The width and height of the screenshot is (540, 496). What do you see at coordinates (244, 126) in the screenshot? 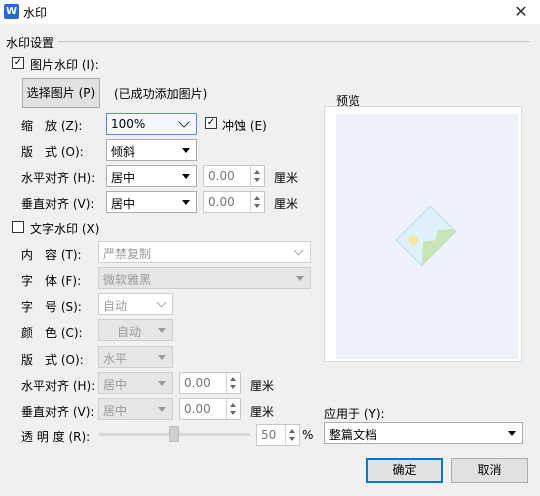
I see `washout-label: 冲蚀 (E)` at bounding box center [244, 126].